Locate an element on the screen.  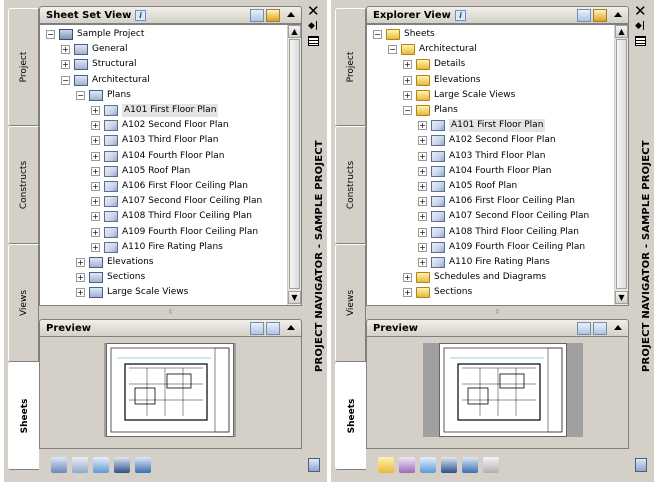
sheet-set-icon is located at coordinates (59, 465).